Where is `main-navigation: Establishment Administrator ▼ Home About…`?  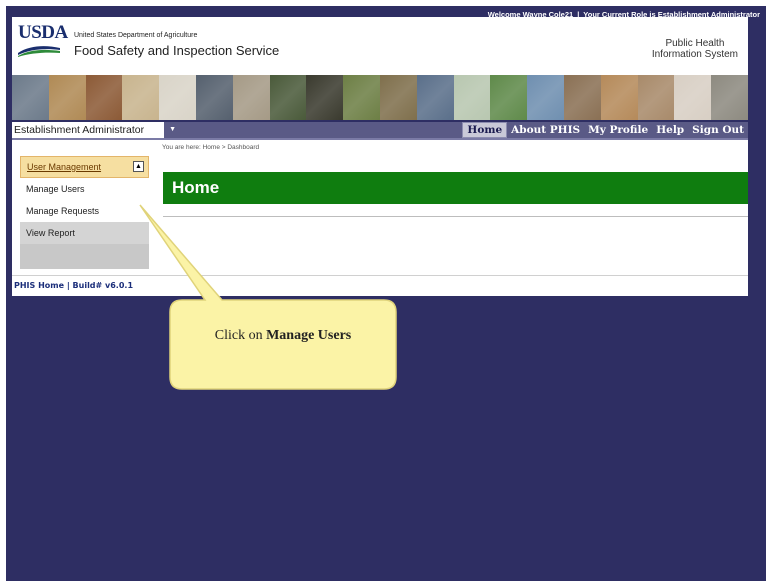 main-navigation: Establishment Administrator ▼ Home About… is located at coordinates (380, 131).